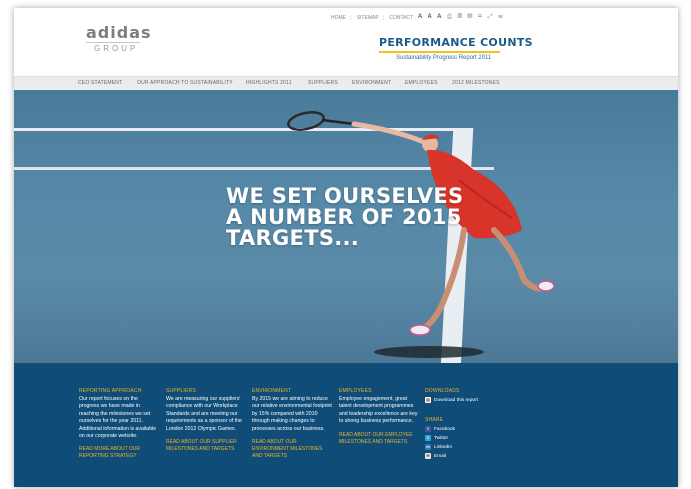 This screenshot has height=489, width=691. I want to click on share-twitter: t Twitter, so click(465, 438).